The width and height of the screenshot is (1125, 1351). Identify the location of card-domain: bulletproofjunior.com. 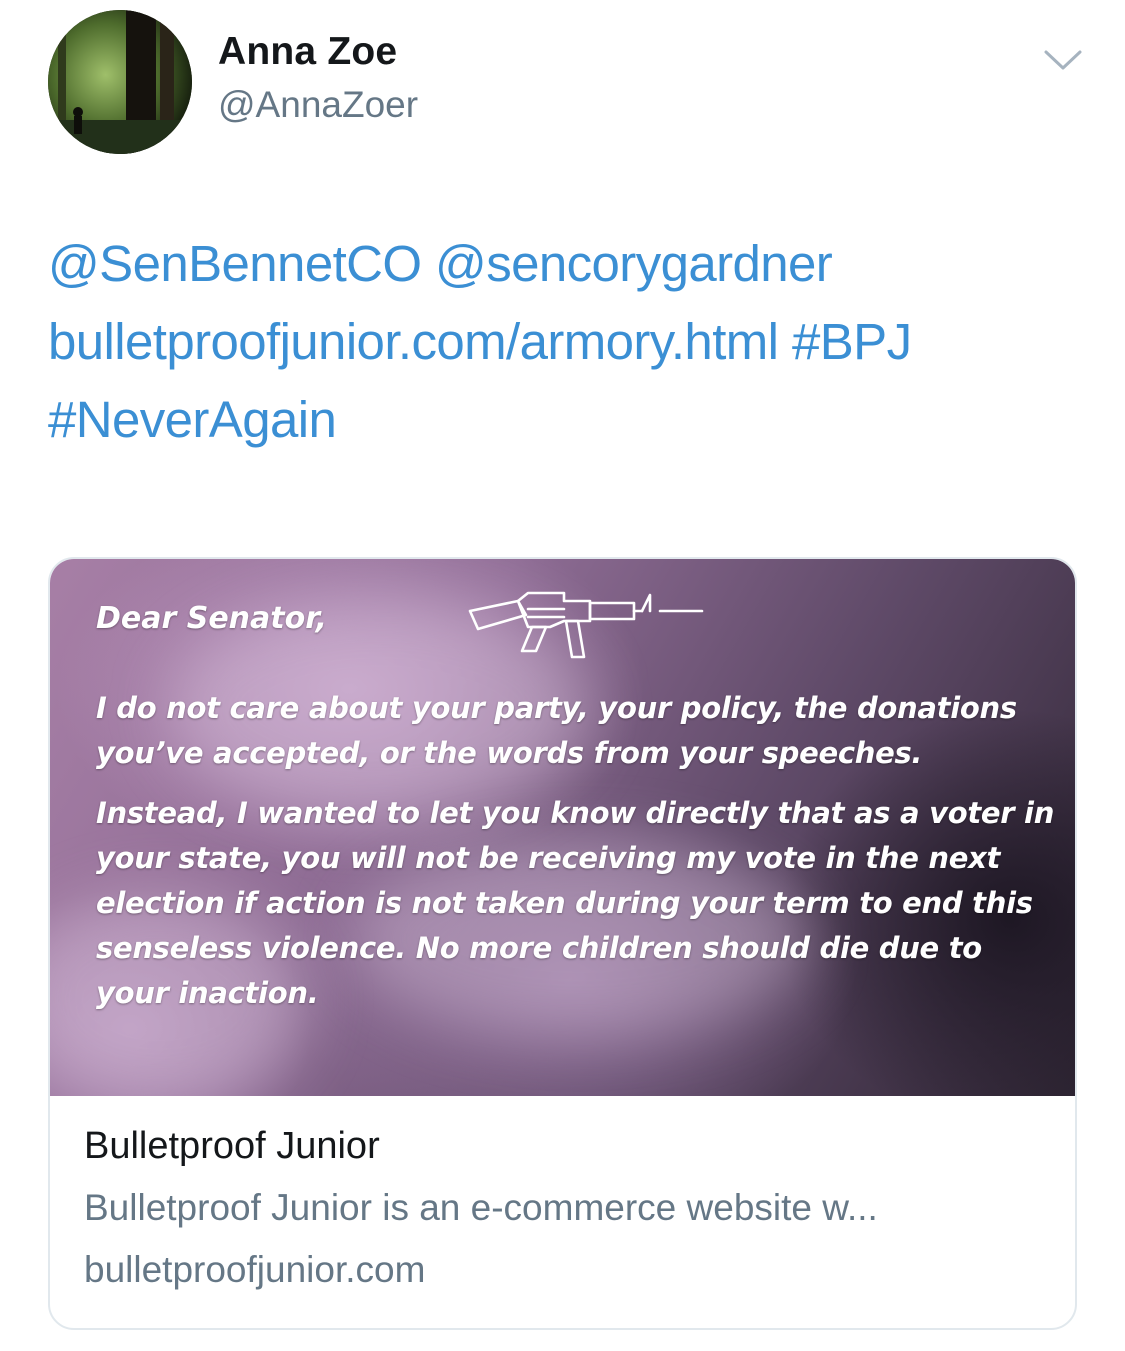
(562, 1270).